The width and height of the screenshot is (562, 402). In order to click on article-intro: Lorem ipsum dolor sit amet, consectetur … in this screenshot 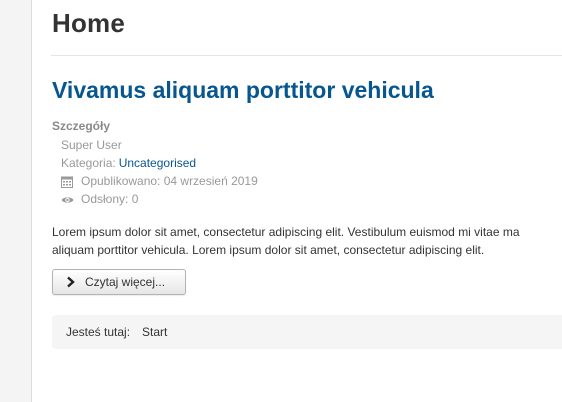, I will do `click(307, 241)`.